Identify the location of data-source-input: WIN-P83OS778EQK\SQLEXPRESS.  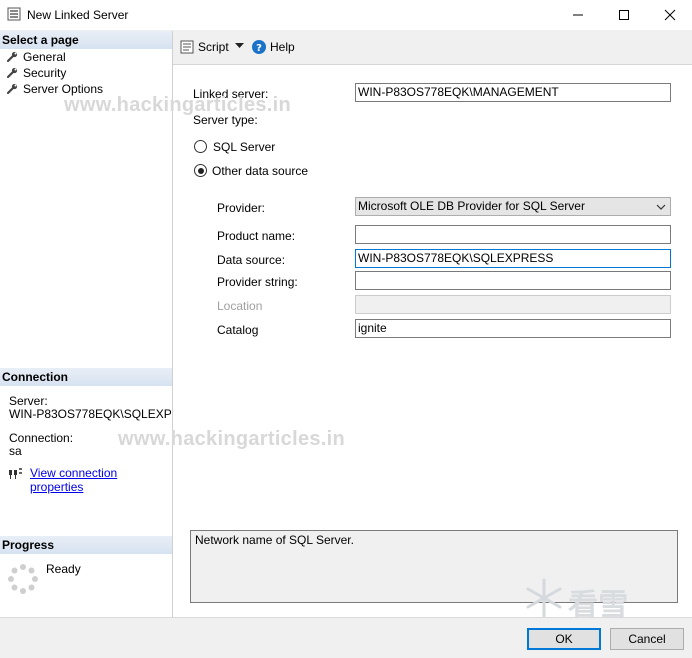
(513, 258).